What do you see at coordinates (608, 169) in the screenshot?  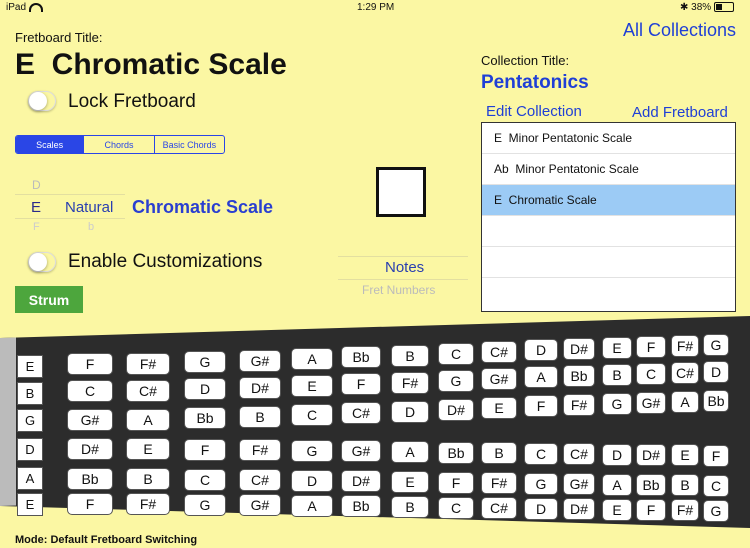 I see `list-item: Ab Minor Pentatonic Scale` at bounding box center [608, 169].